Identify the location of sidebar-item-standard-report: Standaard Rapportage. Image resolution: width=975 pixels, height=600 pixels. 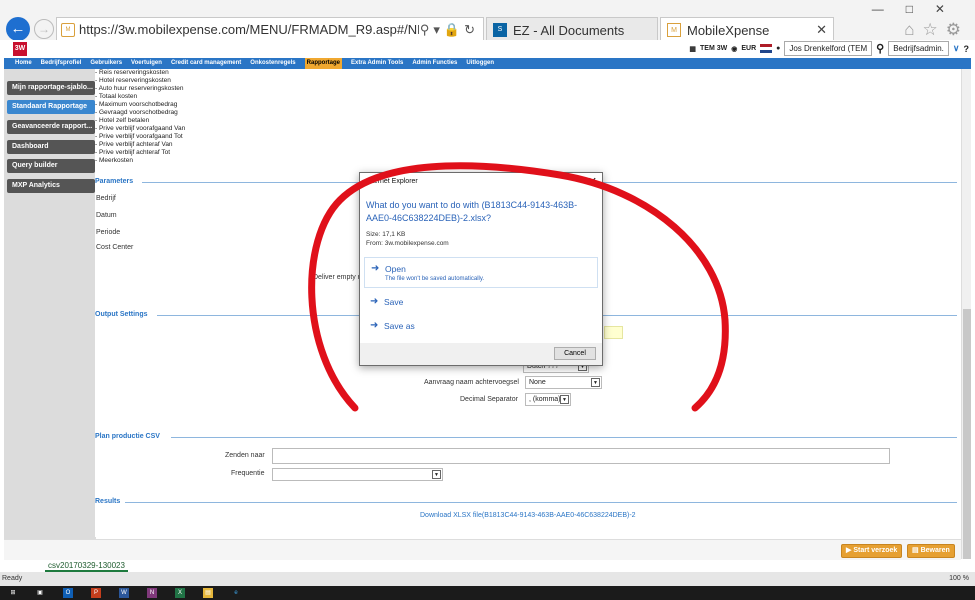
(51, 107).